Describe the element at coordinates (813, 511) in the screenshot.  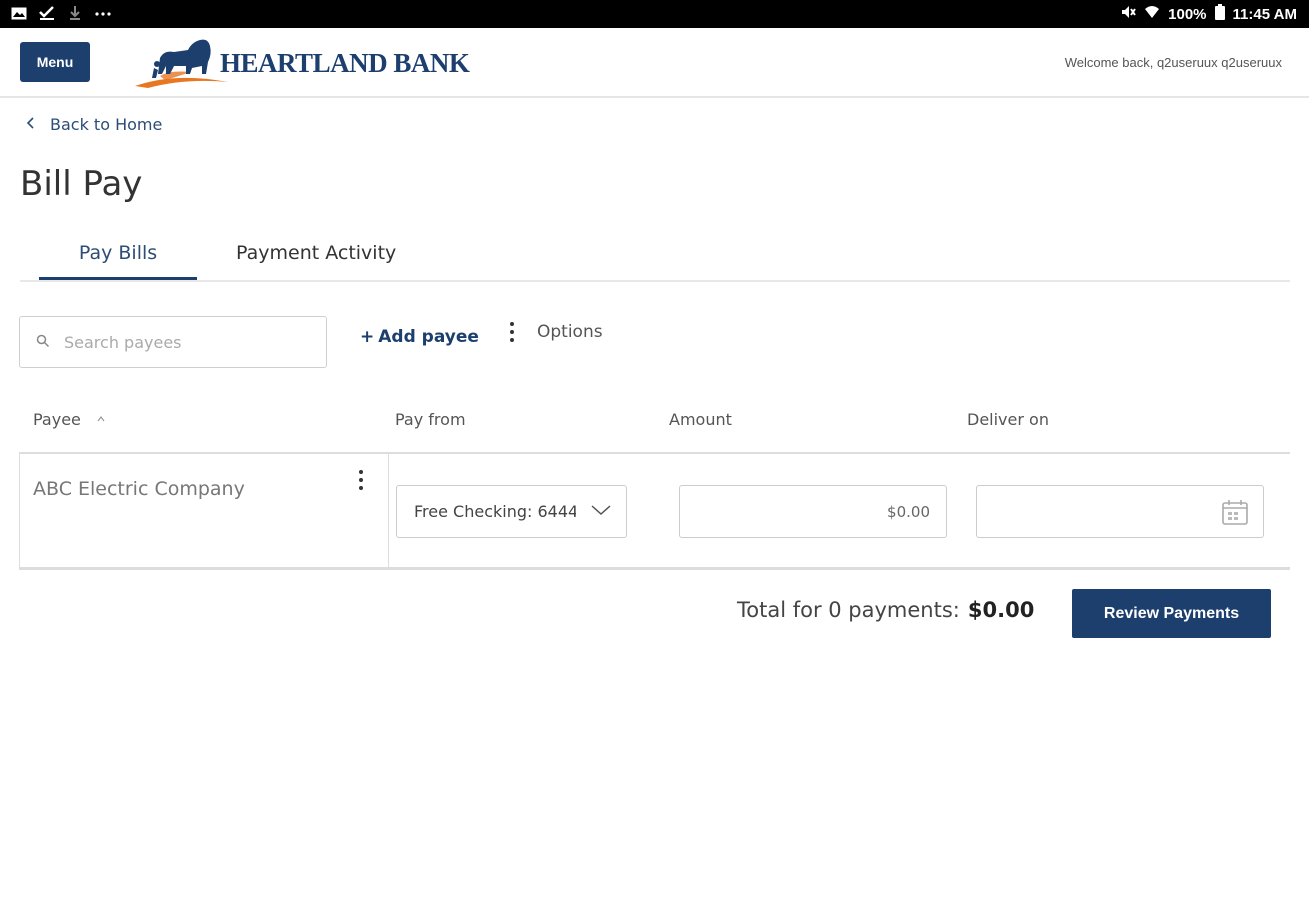
I see `amount-input: $0.00` at that location.